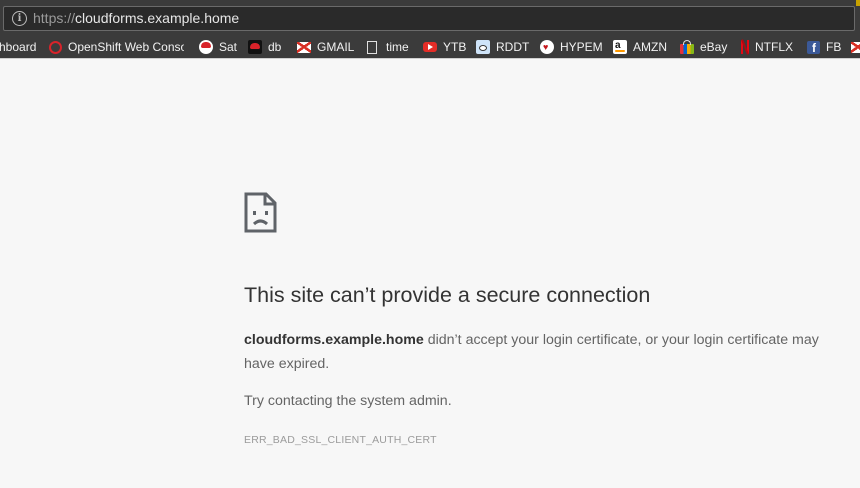  I want to click on bookmark-amazon: a AMZN, so click(640, 47).